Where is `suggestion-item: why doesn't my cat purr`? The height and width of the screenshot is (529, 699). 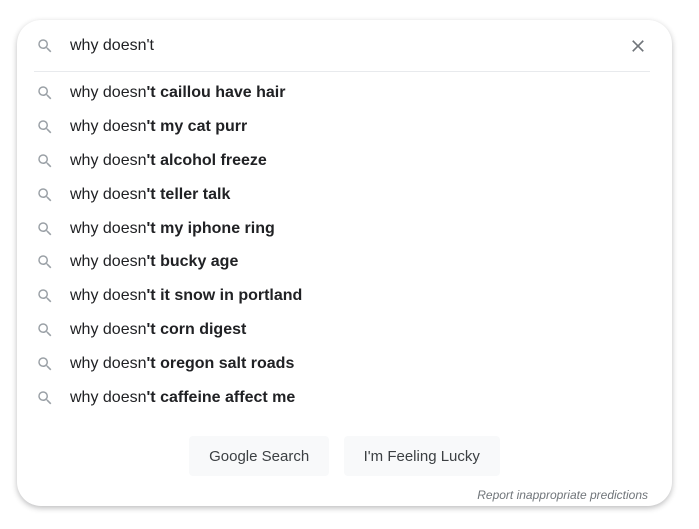 suggestion-item: why doesn't my cat purr is located at coordinates (344, 127).